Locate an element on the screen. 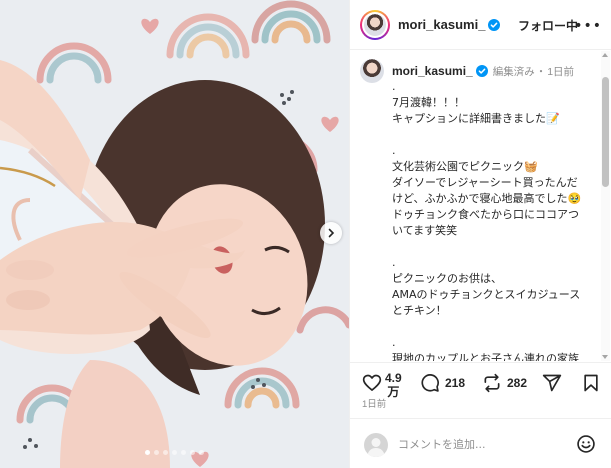 The image size is (611, 468). like-count-unit: 万 is located at coordinates (393, 392).